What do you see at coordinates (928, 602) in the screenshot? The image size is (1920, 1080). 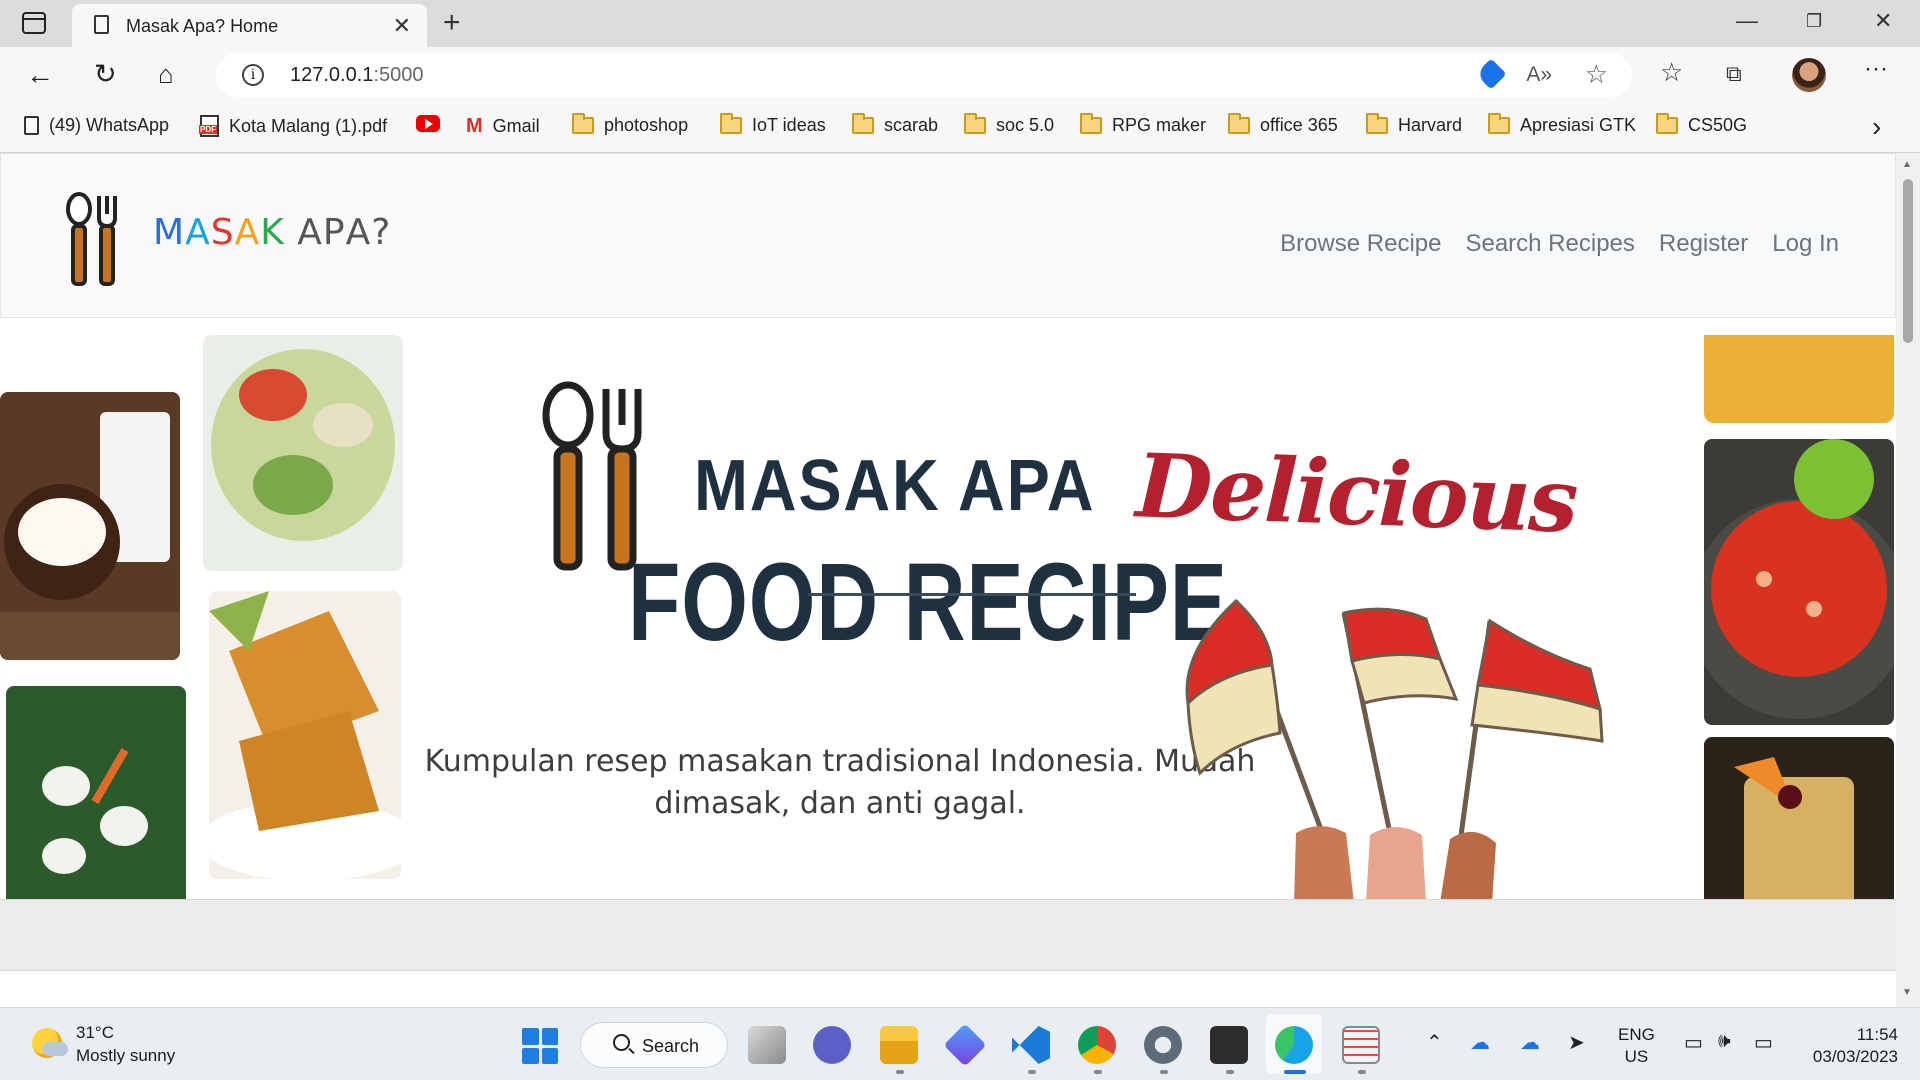 I see `banner-title-main: FOOD RECIPE` at bounding box center [928, 602].